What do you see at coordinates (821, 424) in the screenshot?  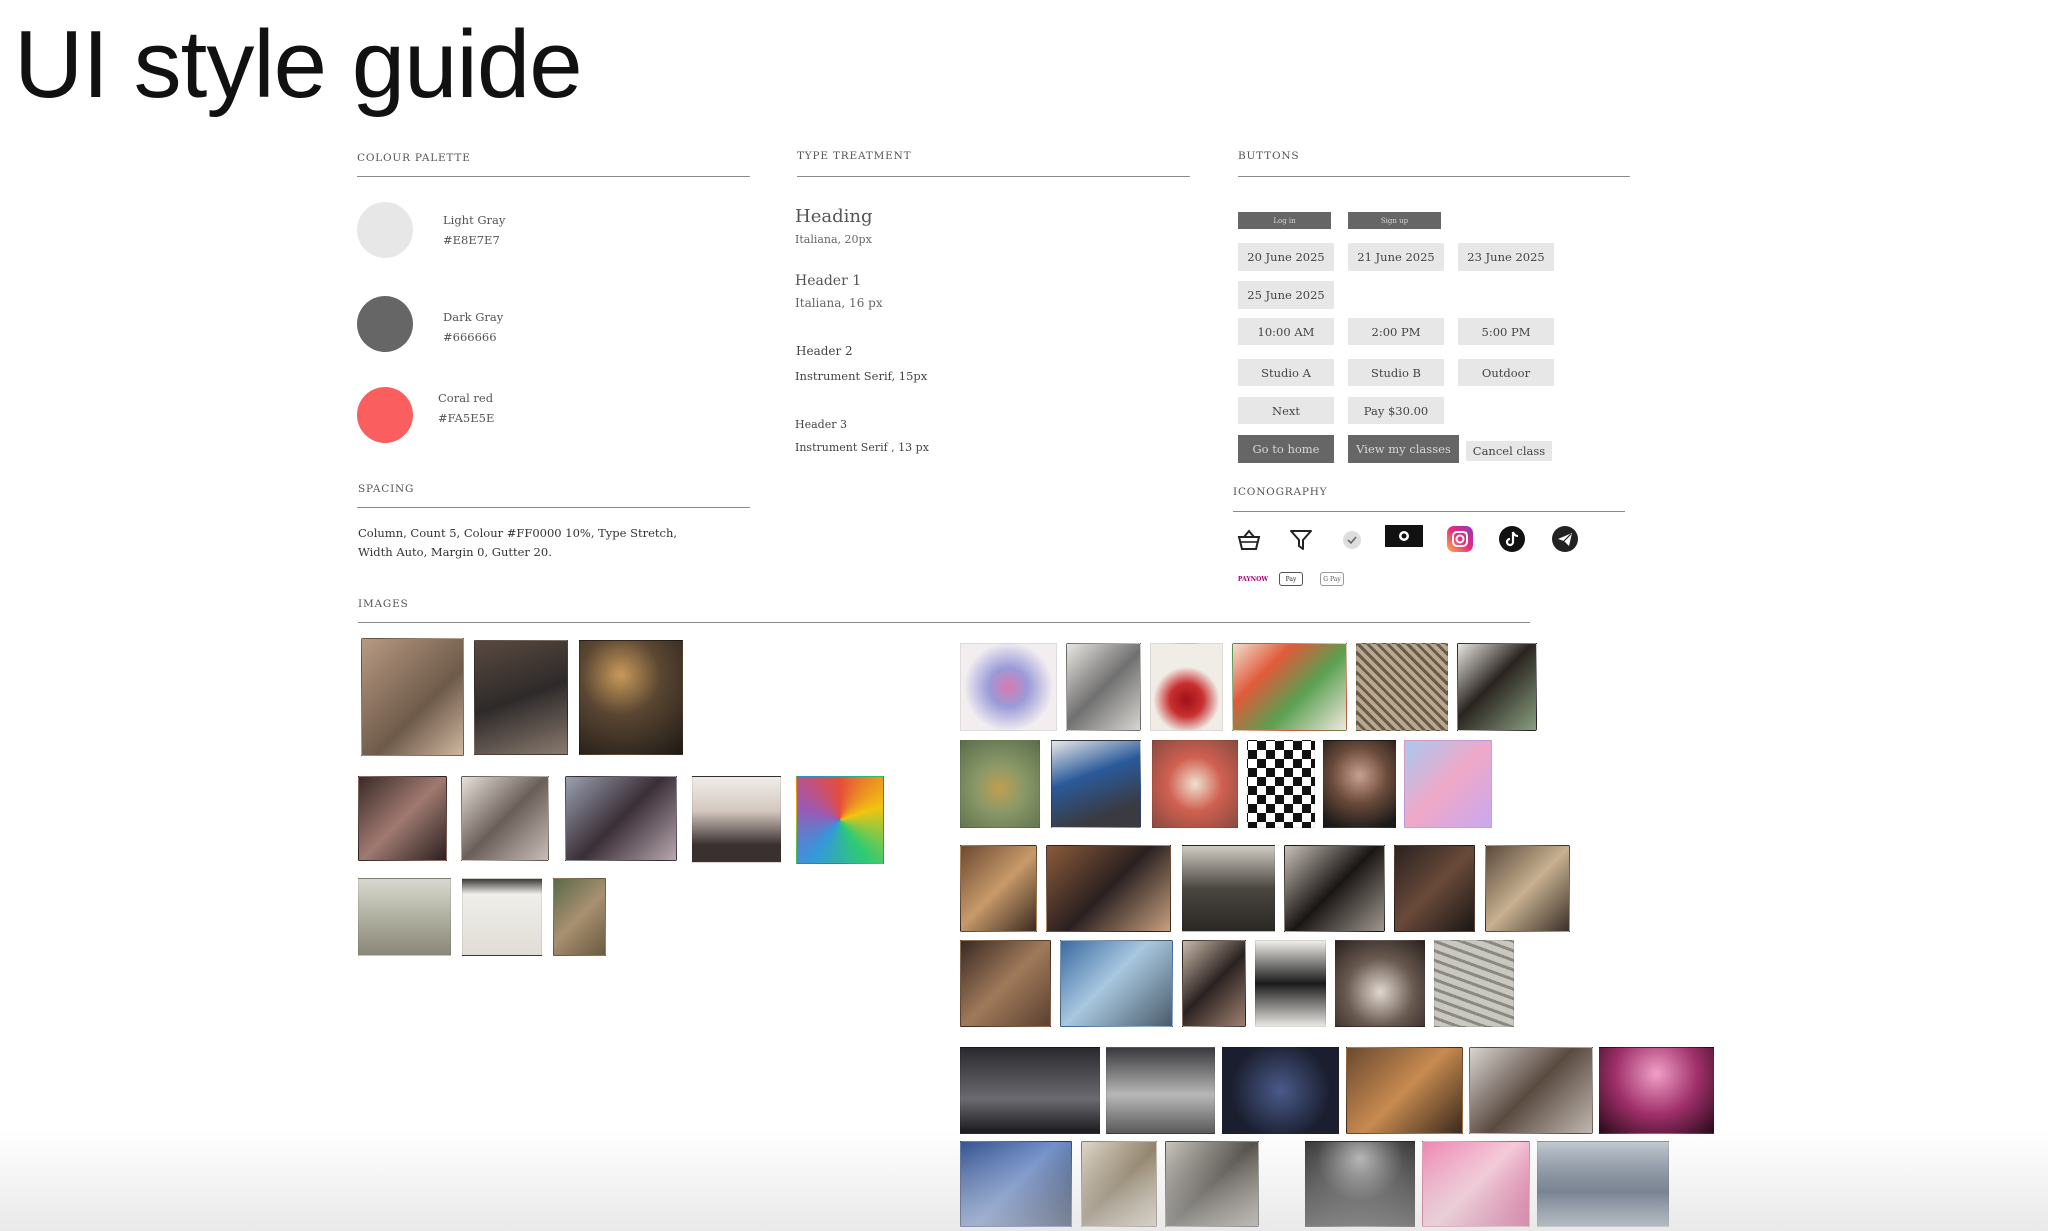 I see `type-h3-sample: Header 3` at bounding box center [821, 424].